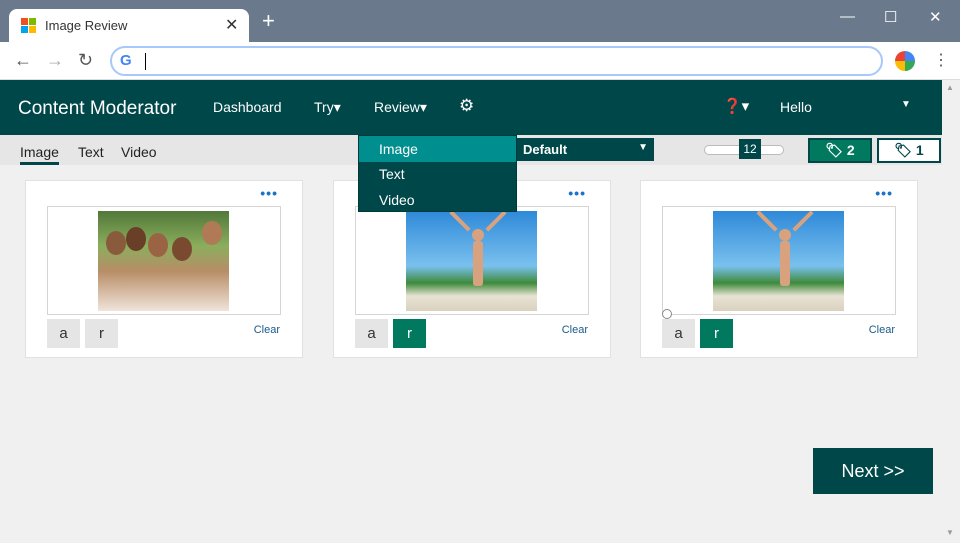 The height and width of the screenshot is (543, 960). What do you see at coordinates (231, 25) in the screenshot?
I see `tab-close-icon: ✕` at bounding box center [231, 25].